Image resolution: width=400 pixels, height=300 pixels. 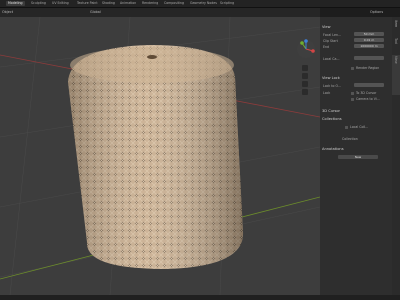 I want to click on section-view: View, so click(x=326, y=27).